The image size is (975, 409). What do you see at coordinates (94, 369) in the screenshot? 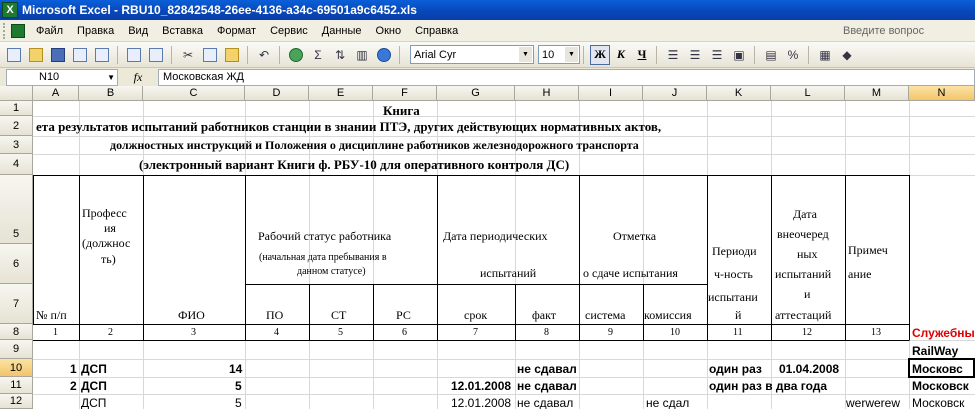
I see `cell-b10: ДСП` at bounding box center [94, 369].